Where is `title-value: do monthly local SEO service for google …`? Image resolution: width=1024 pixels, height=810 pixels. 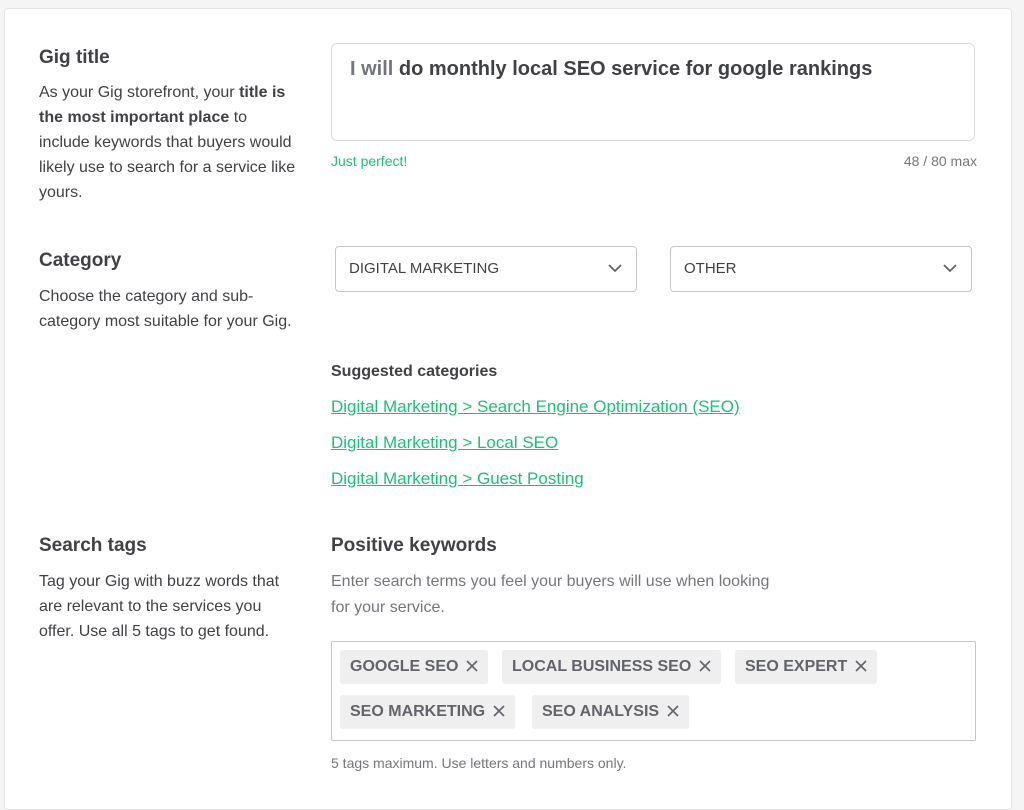 title-value: do monthly local SEO service for google … is located at coordinates (635, 69).